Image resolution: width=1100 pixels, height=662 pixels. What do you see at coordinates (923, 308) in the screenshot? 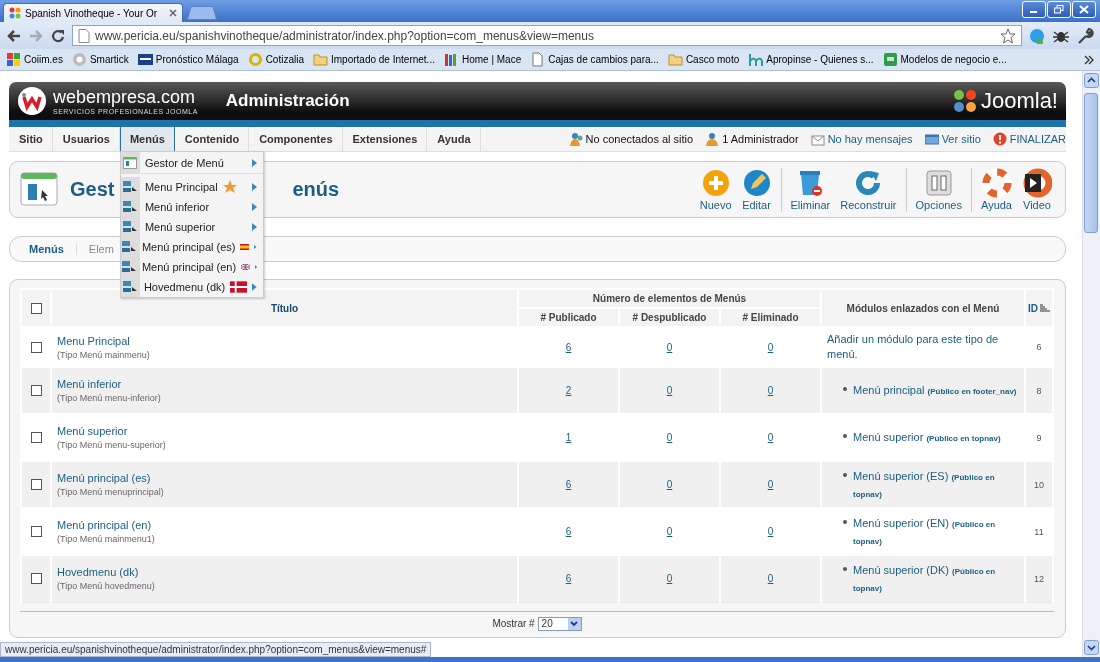
I see `column-header: Módulos enlazados con el Menú` at bounding box center [923, 308].